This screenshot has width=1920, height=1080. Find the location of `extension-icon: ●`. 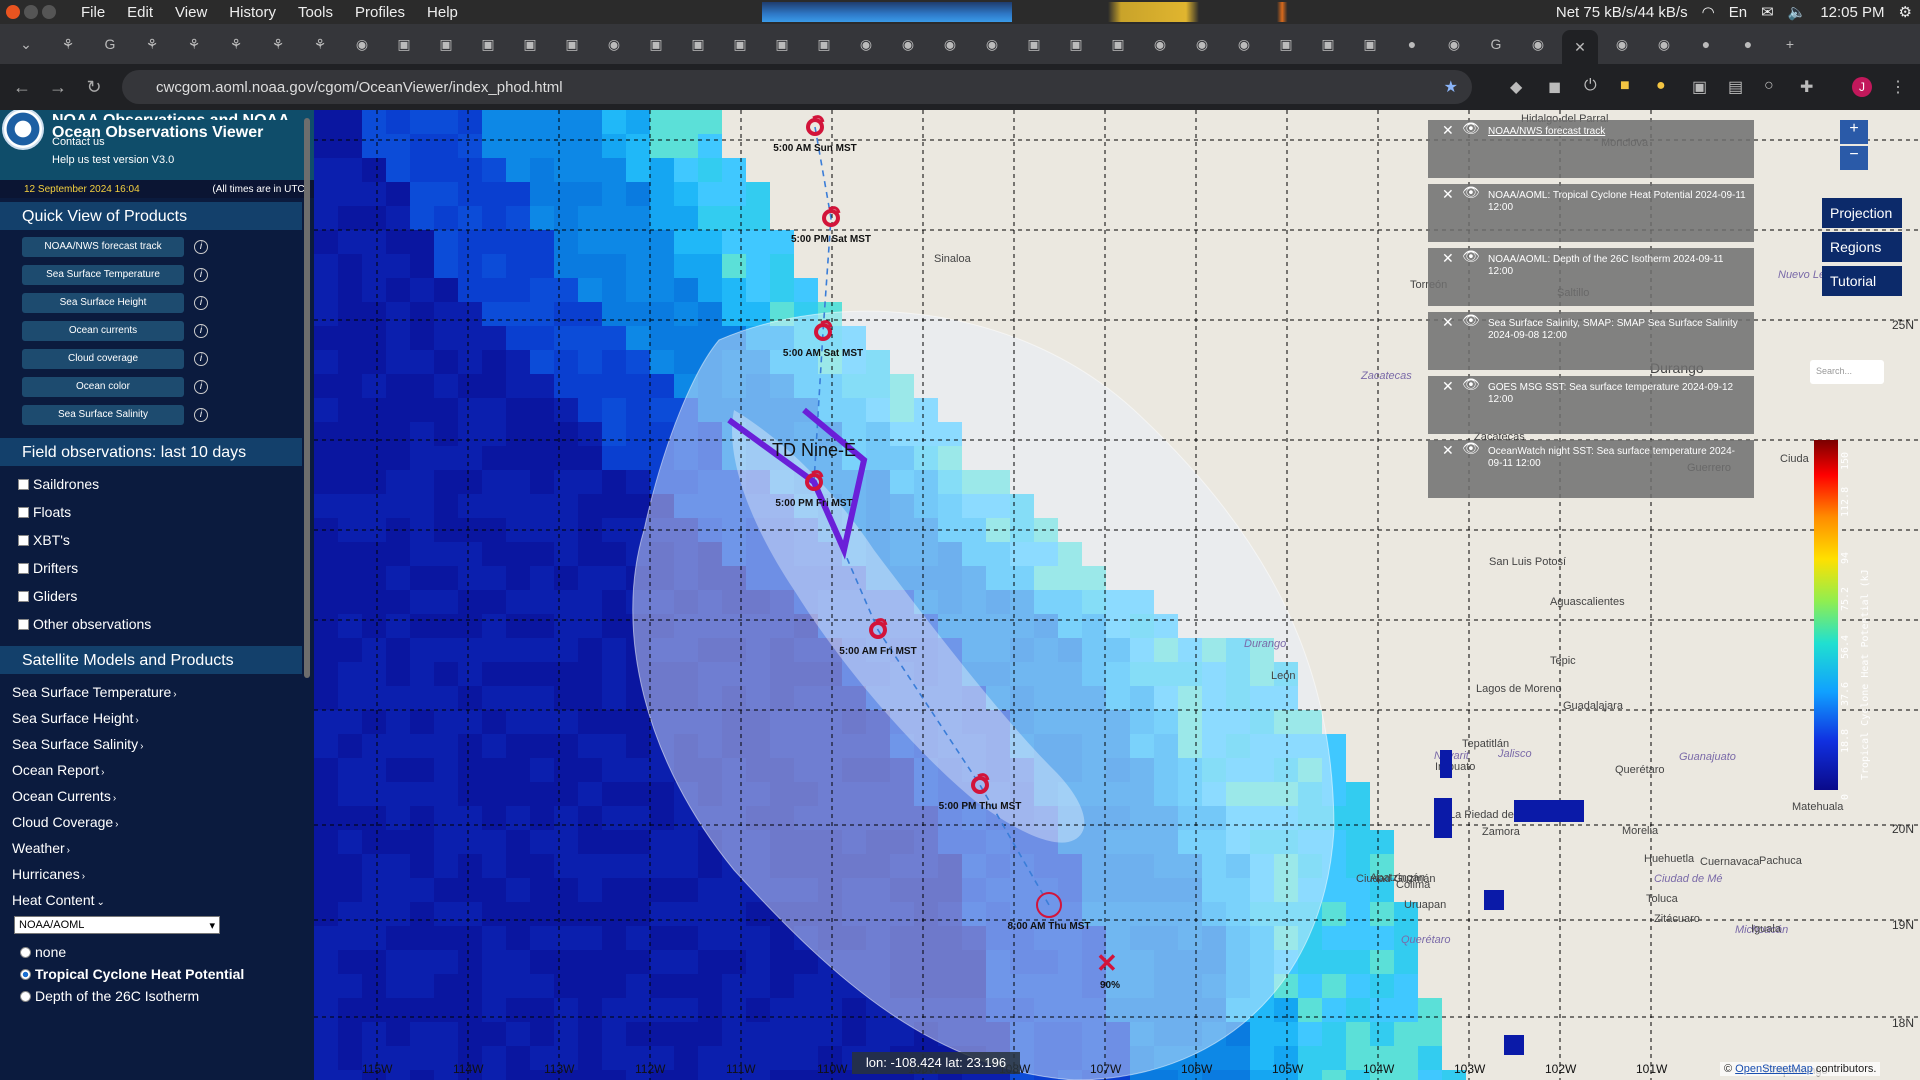

extension-icon: ● is located at coordinates (1661, 86).